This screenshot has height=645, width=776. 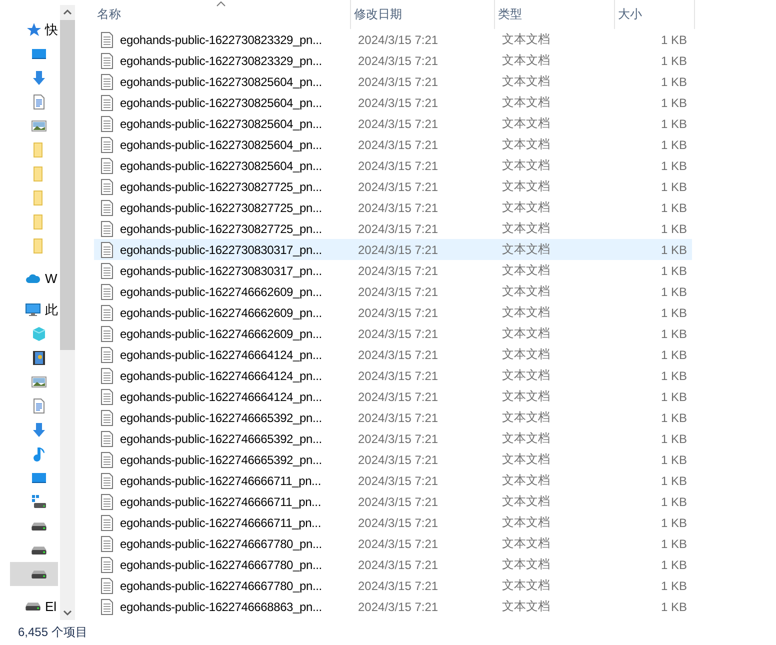 I want to click on file-row: egohands-public-1622746668863_pn... 2024/3/15 7:21 文本文档 1 KB, so click(x=393, y=606).